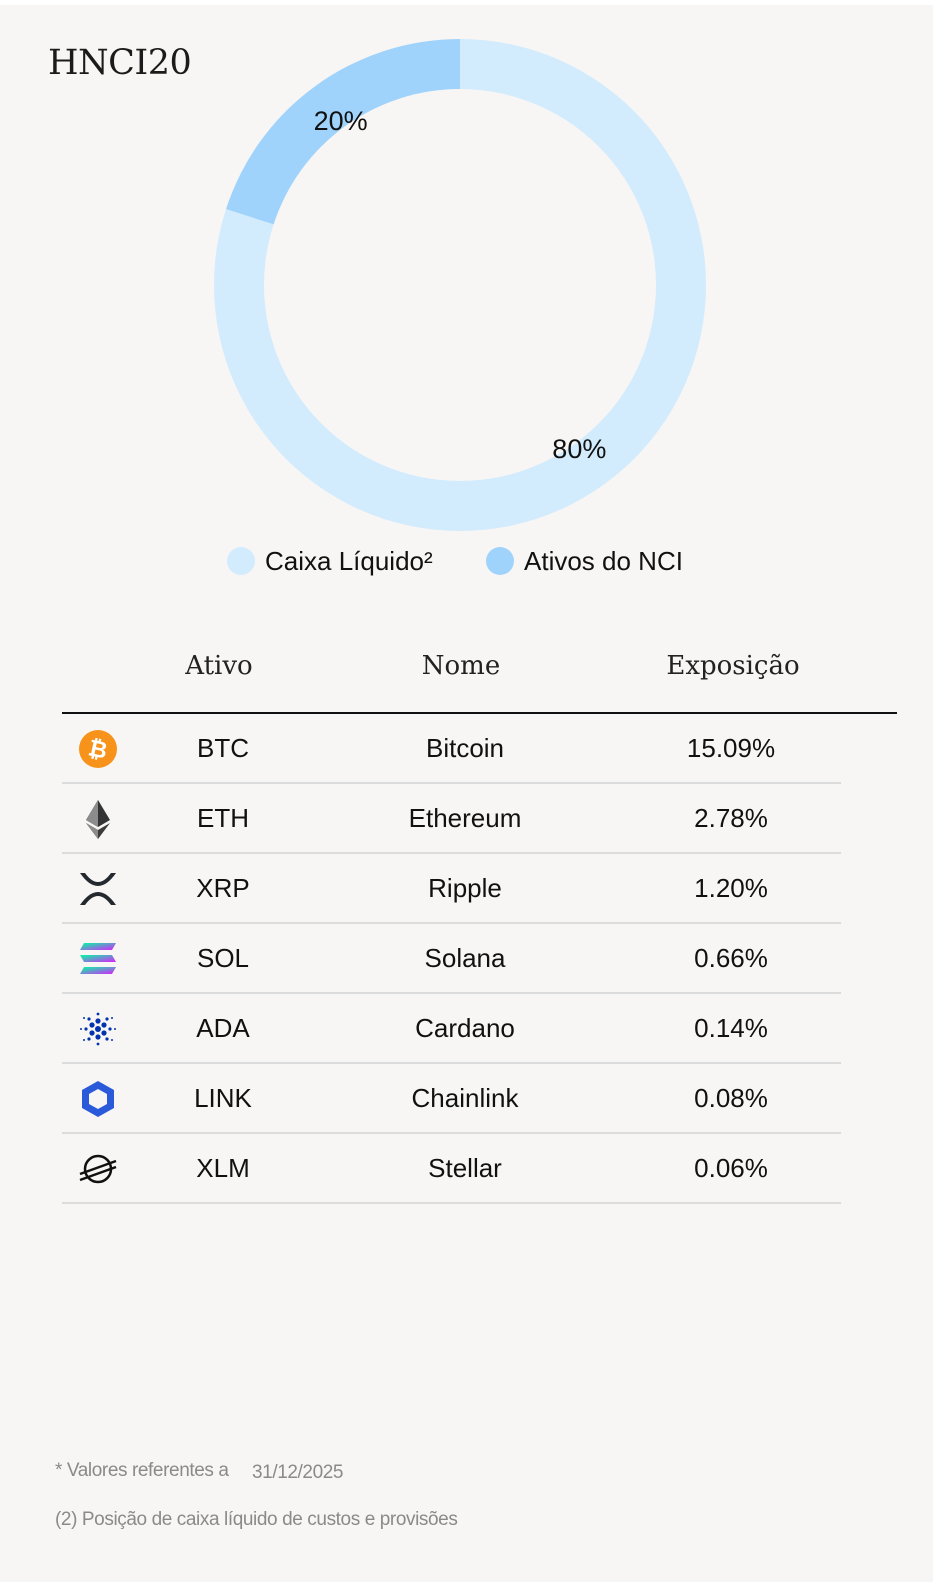 The width and height of the screenshot is (941, 1582). I want to click on asset-symbol: ADA, so click(223, 1028).